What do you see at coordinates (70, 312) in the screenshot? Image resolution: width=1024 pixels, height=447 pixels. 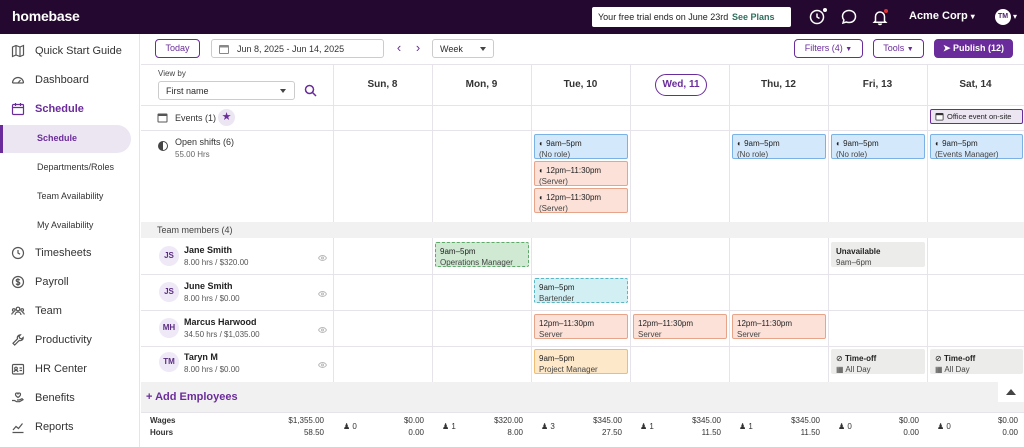 I see `sidebar-item-team: Team` at bounding box center [70, 312].